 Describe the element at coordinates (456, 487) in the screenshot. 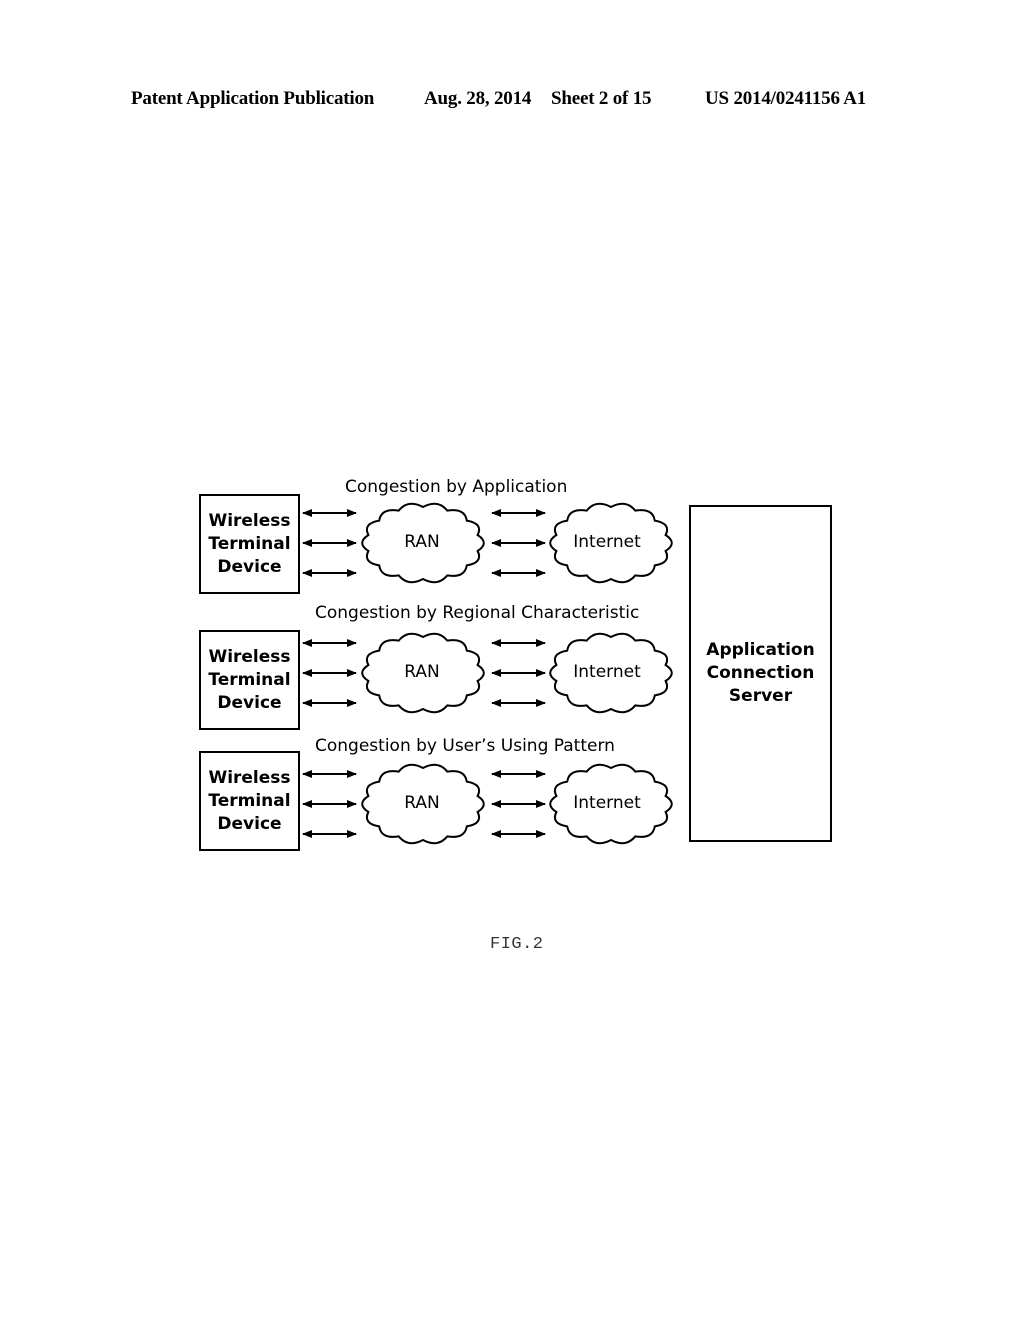

I see `row-caption-application: Congestion by Application` at that location.